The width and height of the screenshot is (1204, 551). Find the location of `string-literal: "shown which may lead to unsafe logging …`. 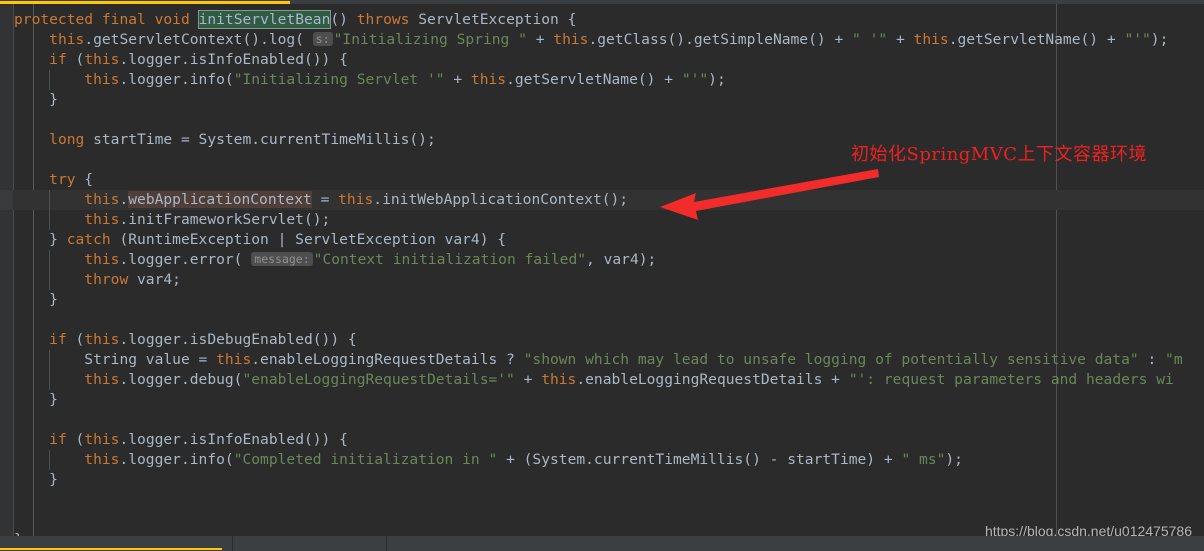

string-literal: "shown which may lead to unsafe logging … is located at coordinates (831, 359).